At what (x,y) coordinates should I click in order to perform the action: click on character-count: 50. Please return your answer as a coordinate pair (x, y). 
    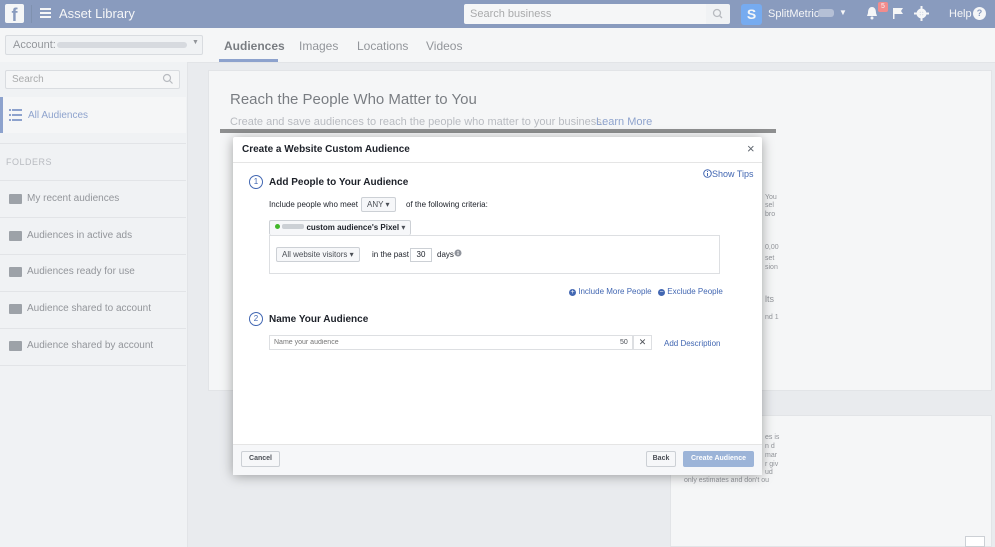
    Looking at the image, I should click on (624, 342).